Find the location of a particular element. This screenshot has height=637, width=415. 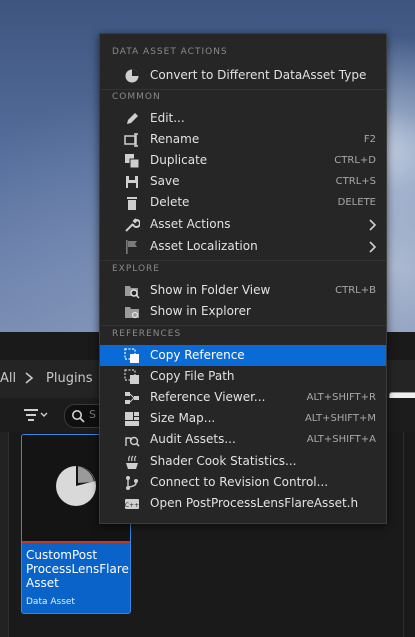

breadcrumb-all: All is located at coordinates (8, 378).